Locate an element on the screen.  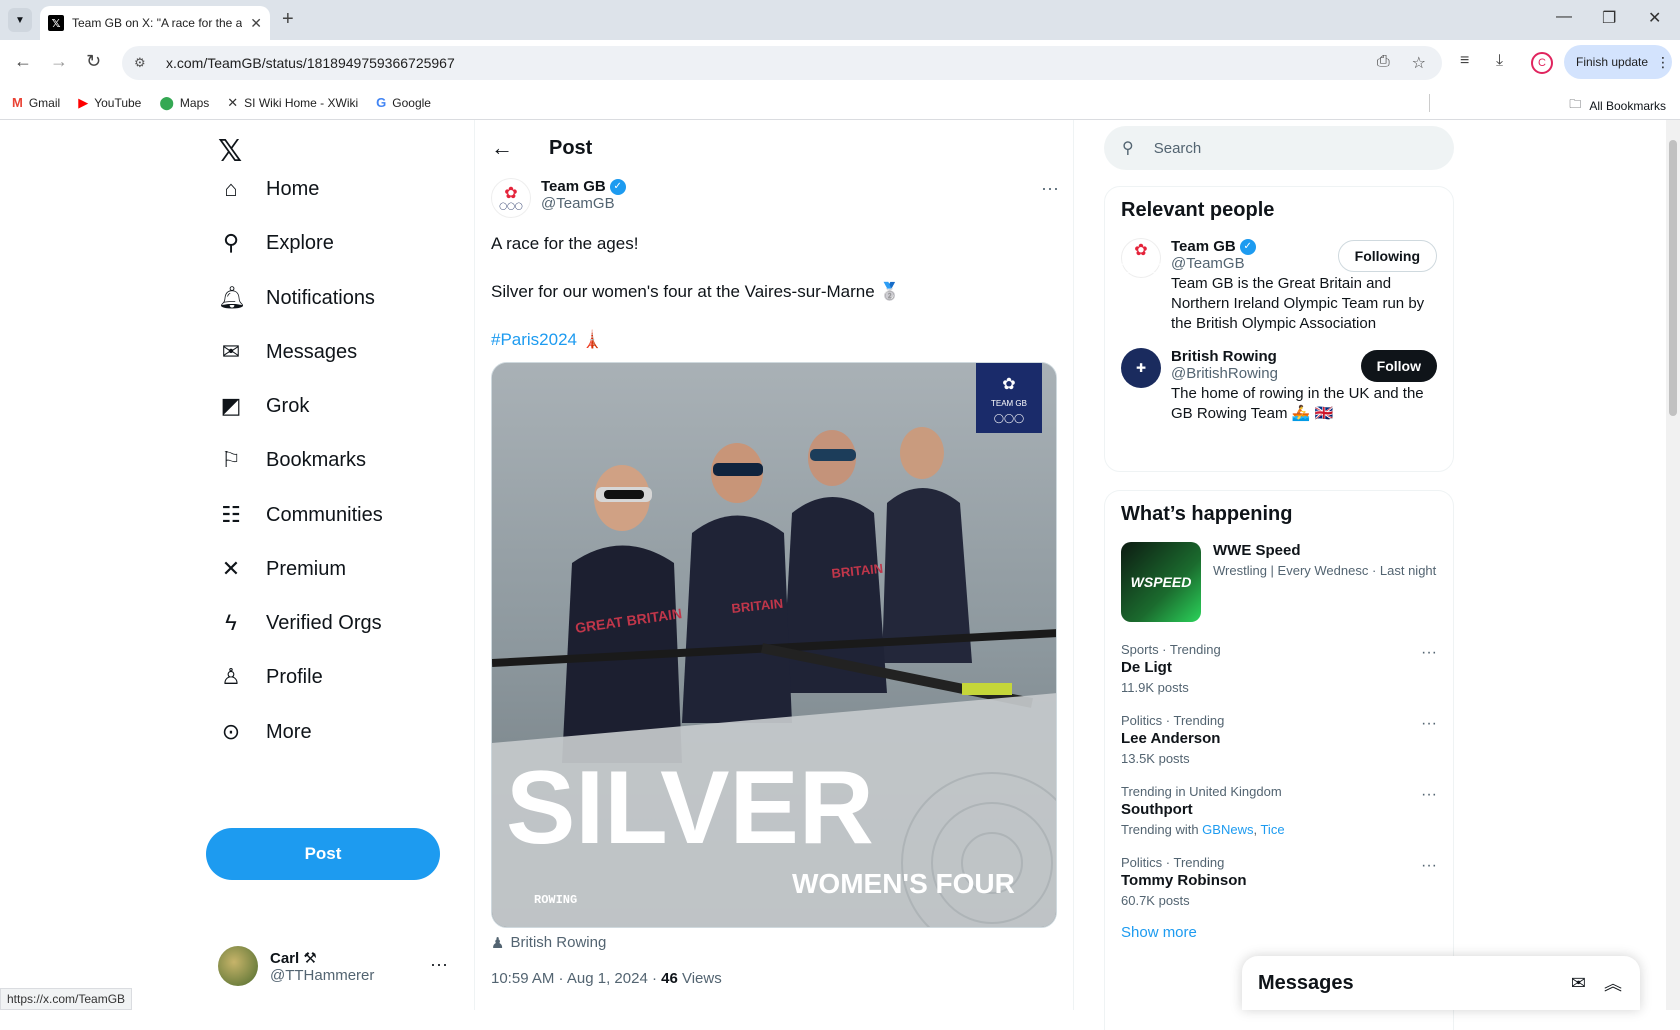
nav-notifications: 🔔︎ Notifications is located at coordinates (296, 298).